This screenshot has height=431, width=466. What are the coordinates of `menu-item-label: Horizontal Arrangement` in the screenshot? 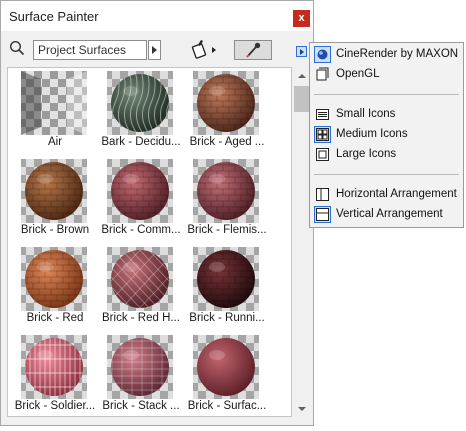 It's located at (396, 194).